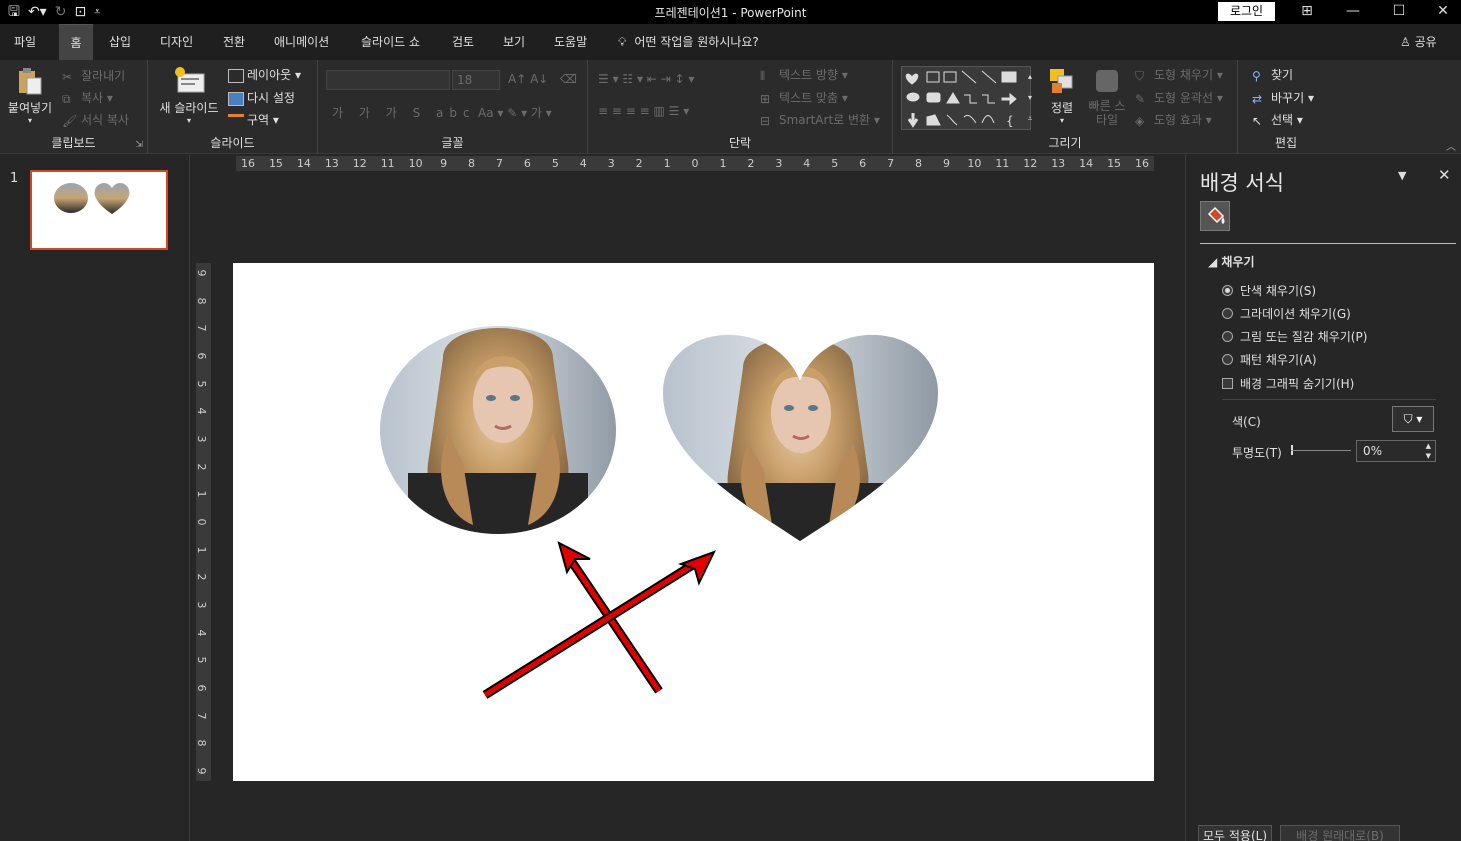  I want to click on tab-help: 도움말, so click(570, 42).